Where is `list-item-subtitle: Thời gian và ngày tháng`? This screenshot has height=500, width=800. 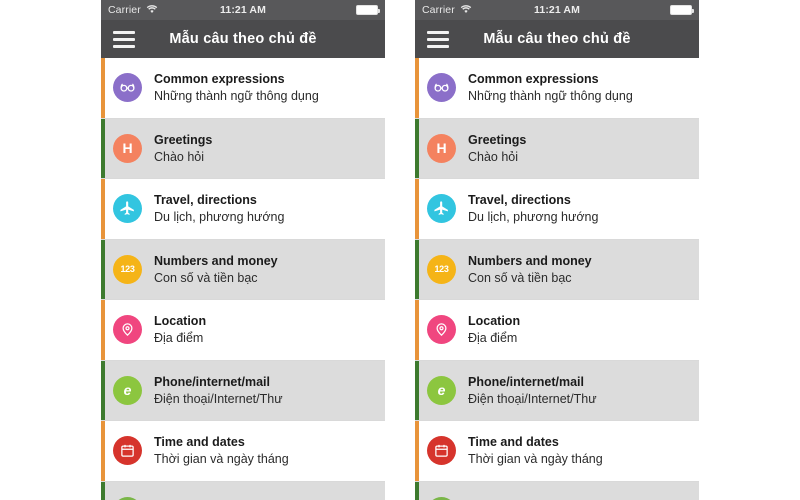
list-item-subtitle: Thời gian và ngày tháng is located at coordinates (535, 459).